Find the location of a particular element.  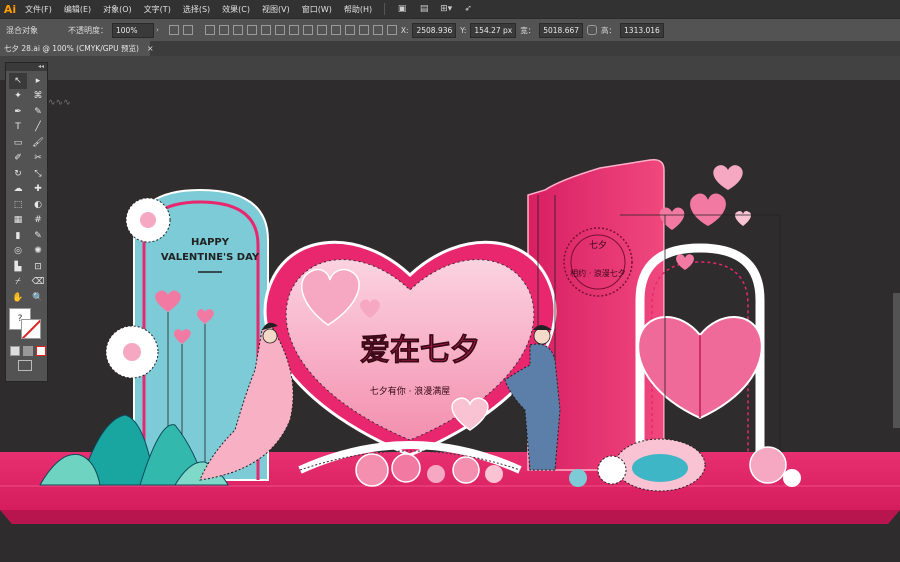

slice-tool: ⌿ is located at coordinates (18, 283).